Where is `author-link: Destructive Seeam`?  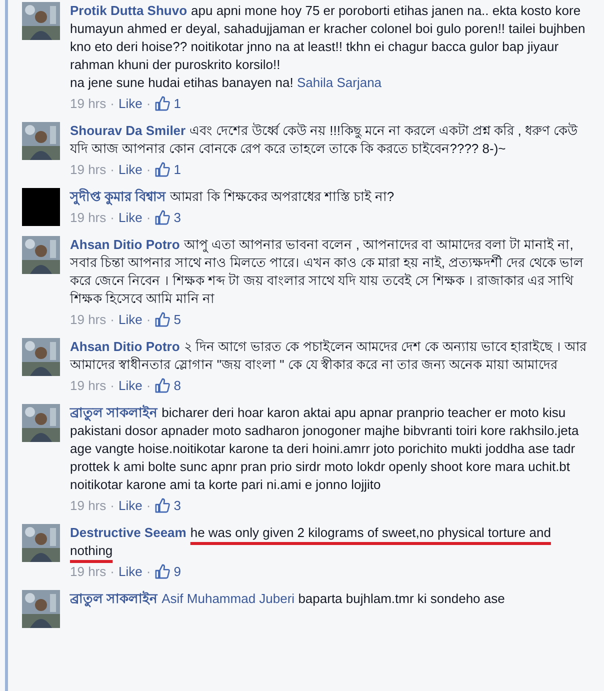 author-link: Destructive Seeam is located at coordinates (128, 532).